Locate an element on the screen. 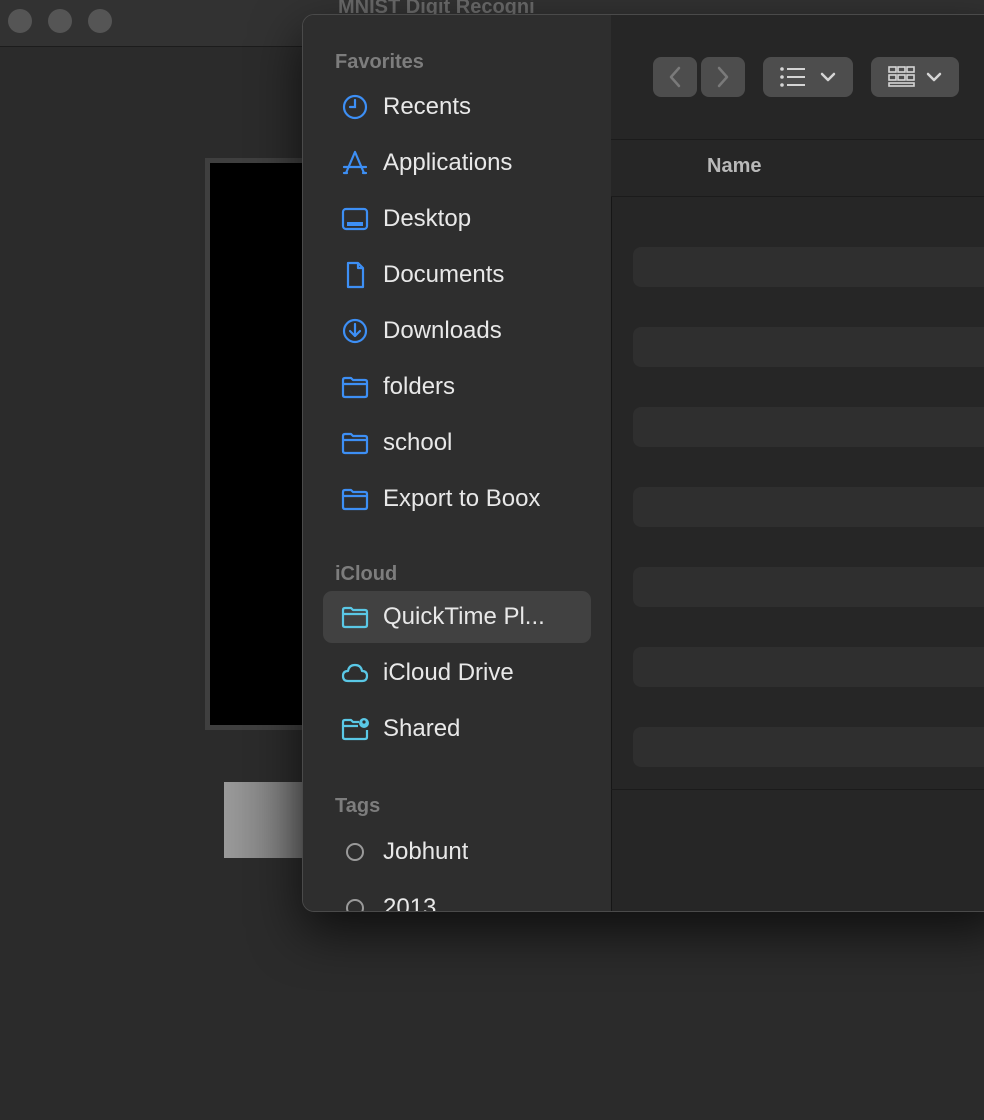 This screenshot has width=984, height=1120. back-button is located at coordinates (675, 77).